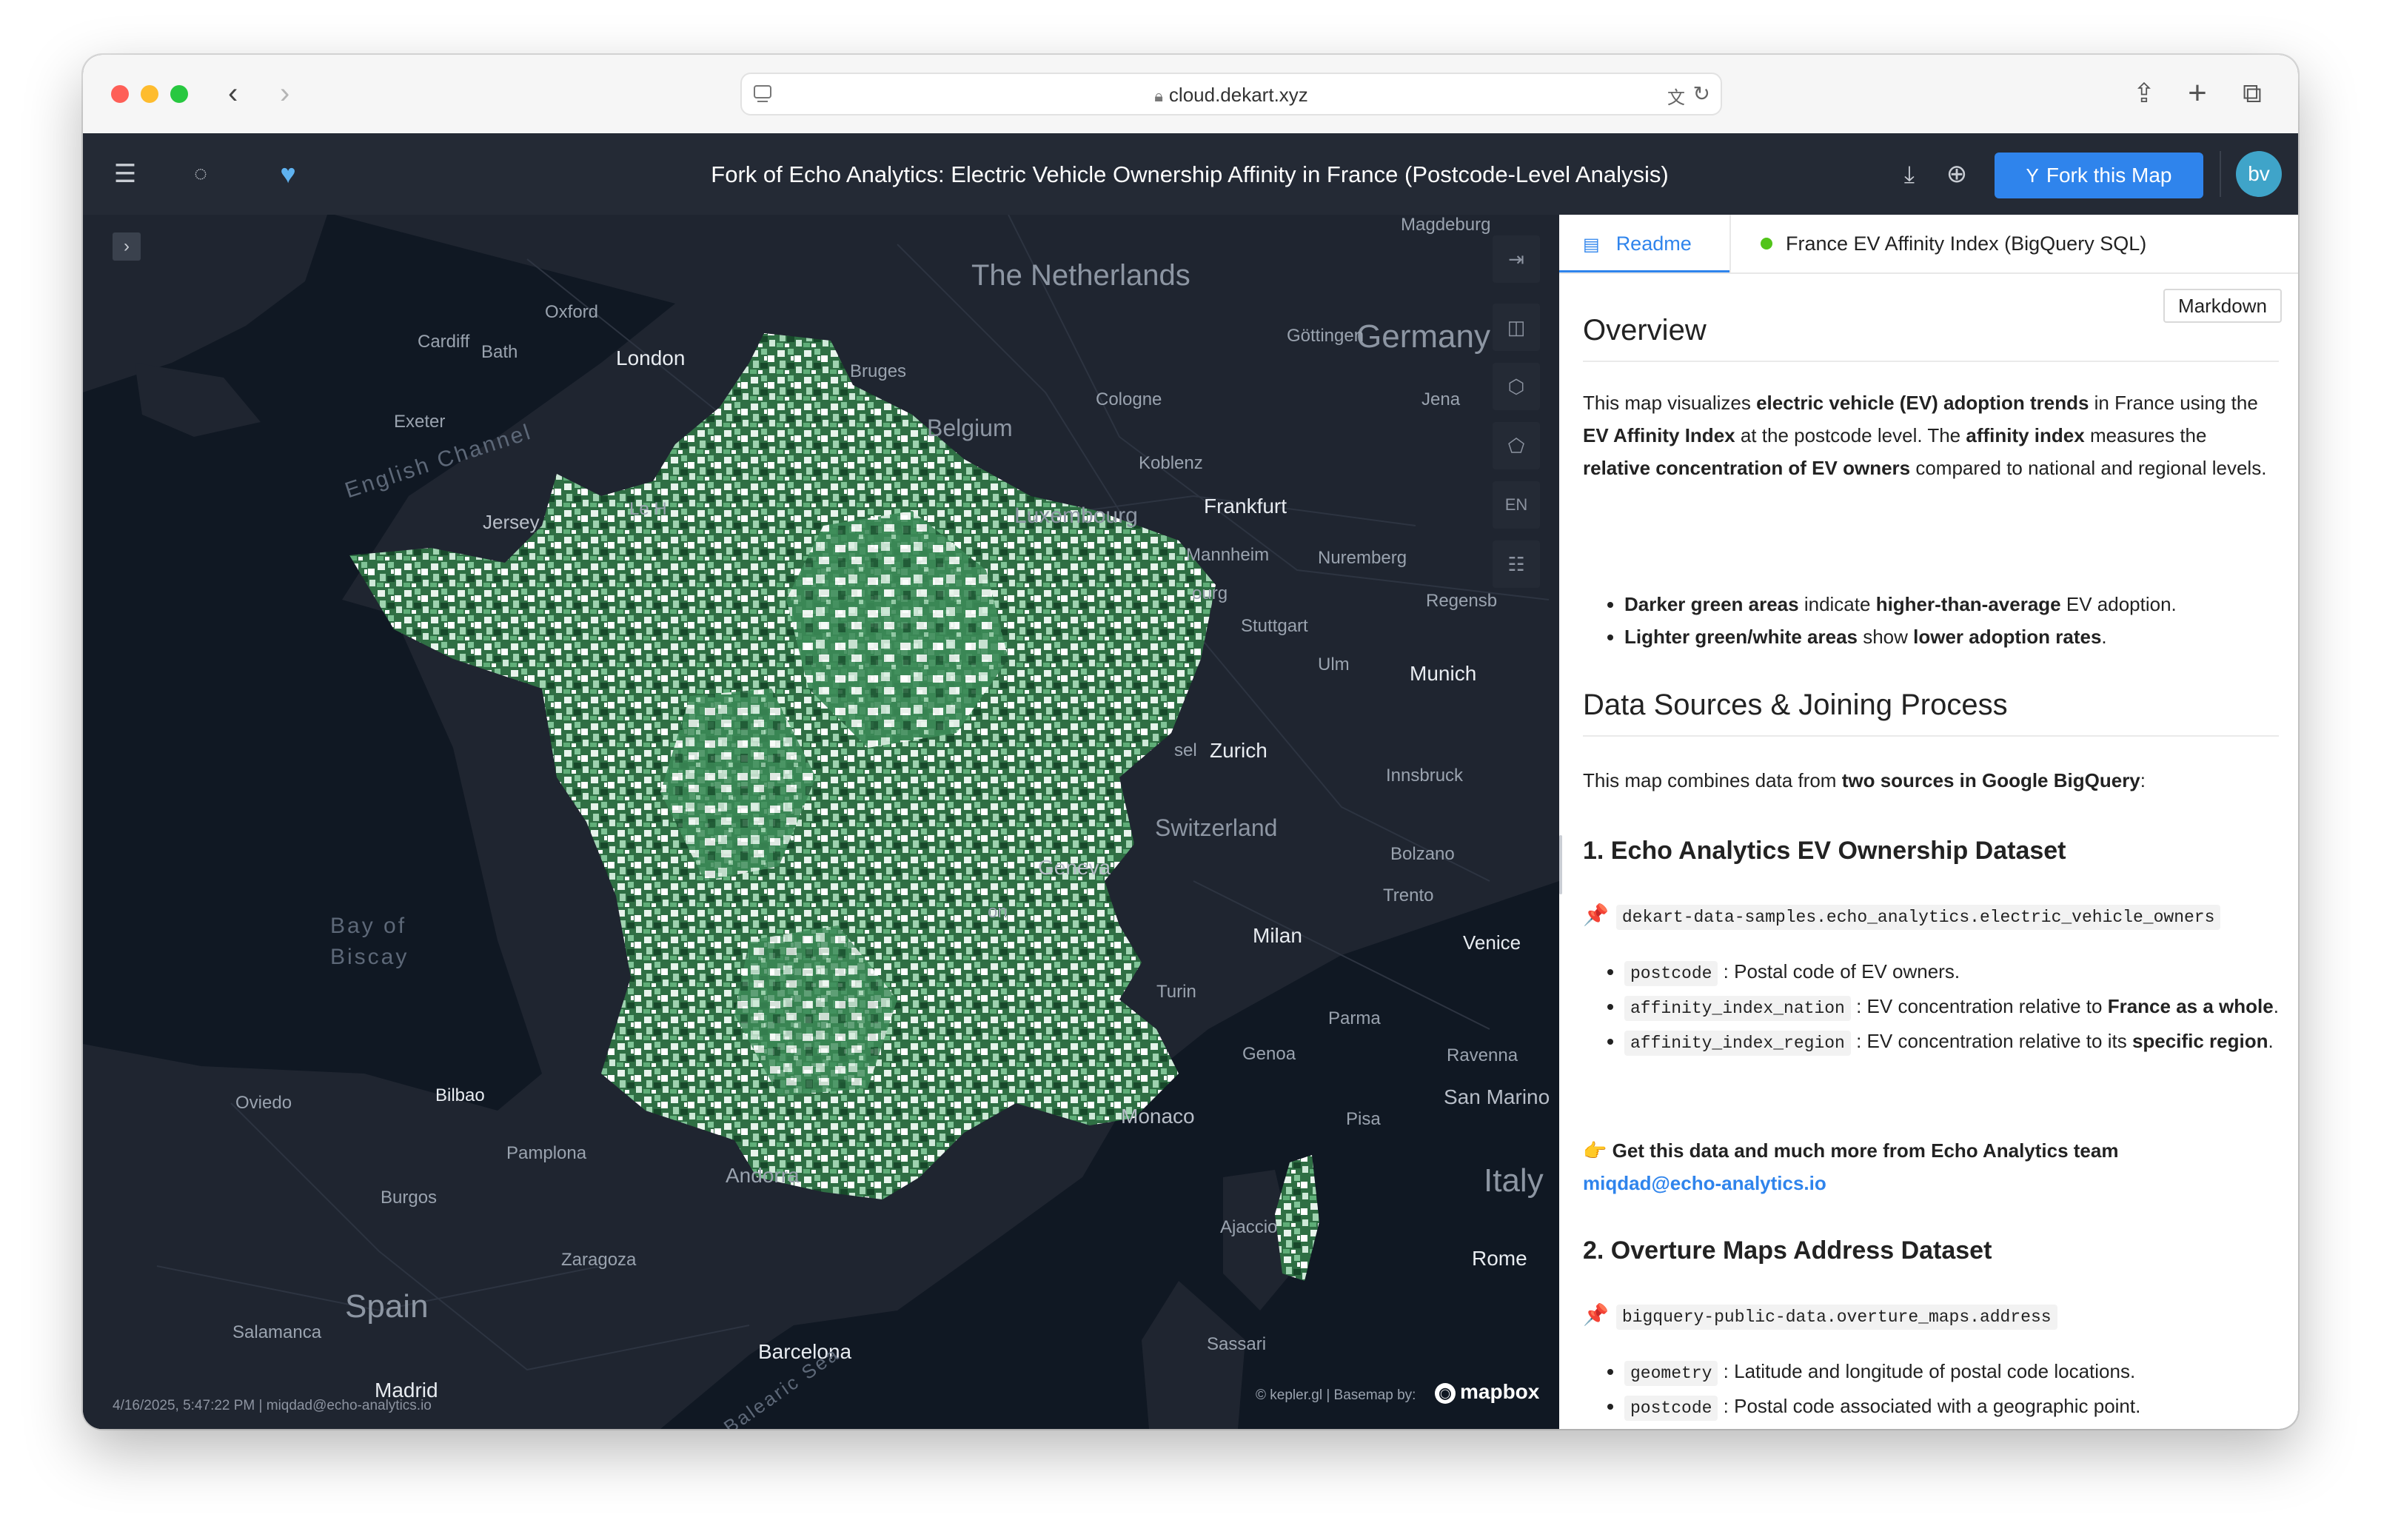 The image size is (2381, 1540). I want to click on map-label-munich: Munich, so click(1443, 673).